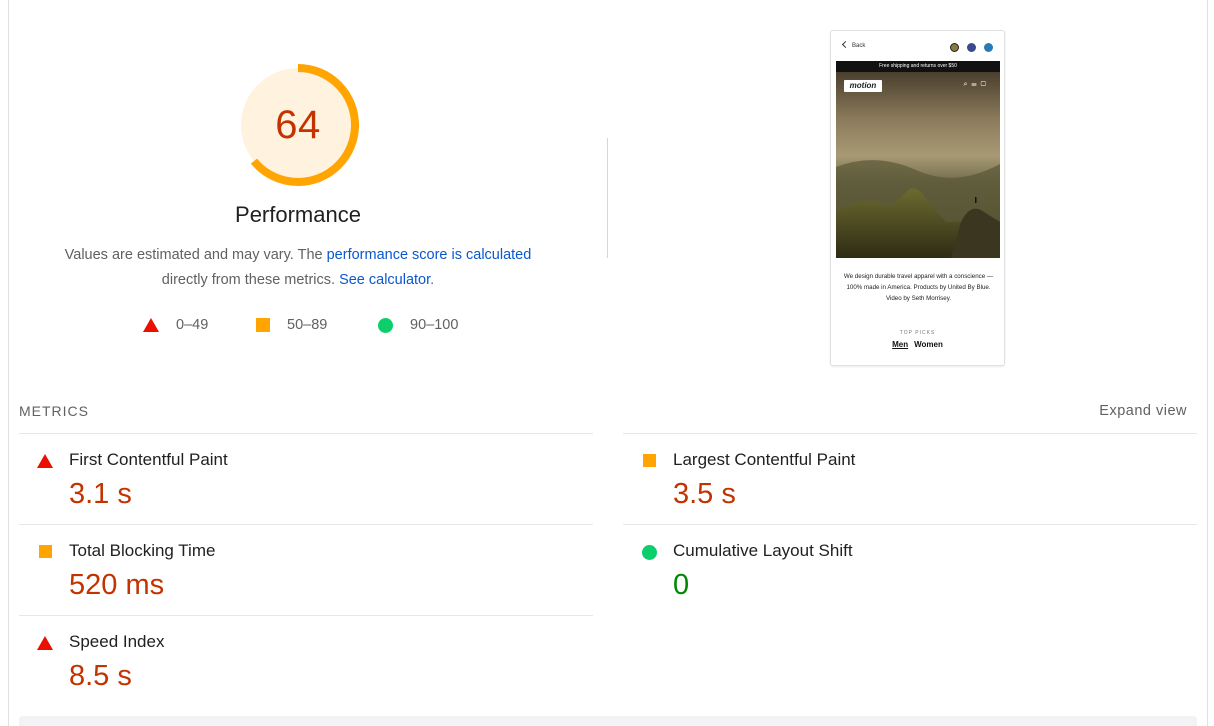 This screenshot has height=726, width=1214. Describe the element at coordinates (117, 585) in the screenshot. I see `metric-value: 520 ms` at that location.